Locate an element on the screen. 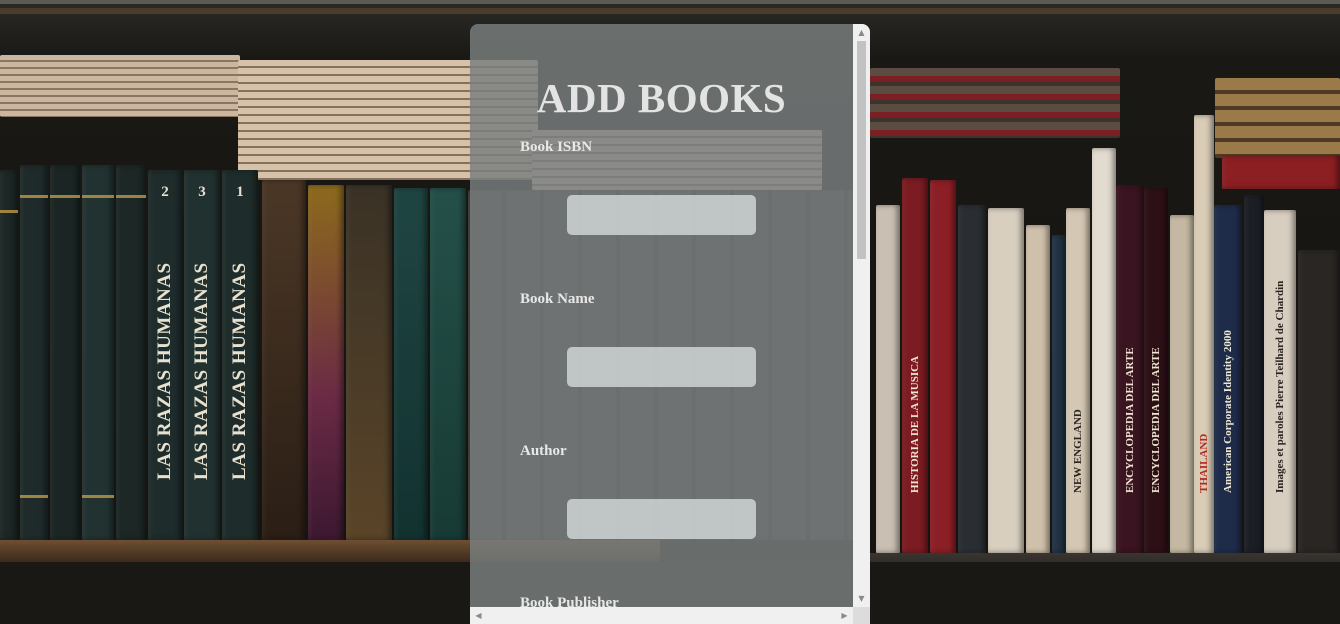 This screenshot has height=624, width=1340. book-spine: 1 LAS RAZAS HUMANAS is located at coordinates (240, 355).